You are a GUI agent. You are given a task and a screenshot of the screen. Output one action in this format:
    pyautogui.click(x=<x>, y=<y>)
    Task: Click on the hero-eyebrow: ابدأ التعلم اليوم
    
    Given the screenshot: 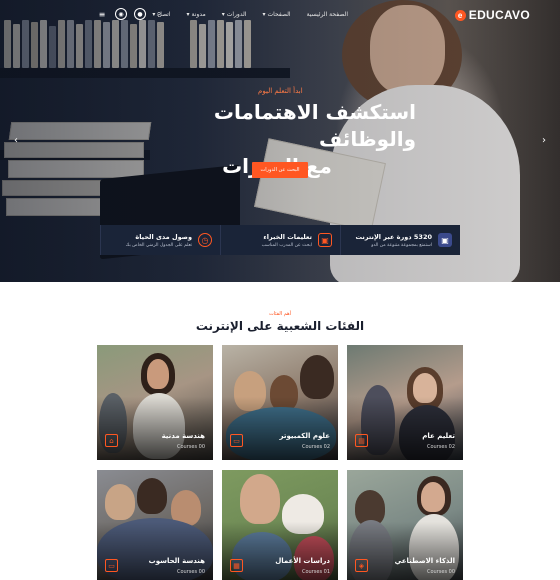 What is the action you would take?
    pyautogui.click(x=280, y=91)
    